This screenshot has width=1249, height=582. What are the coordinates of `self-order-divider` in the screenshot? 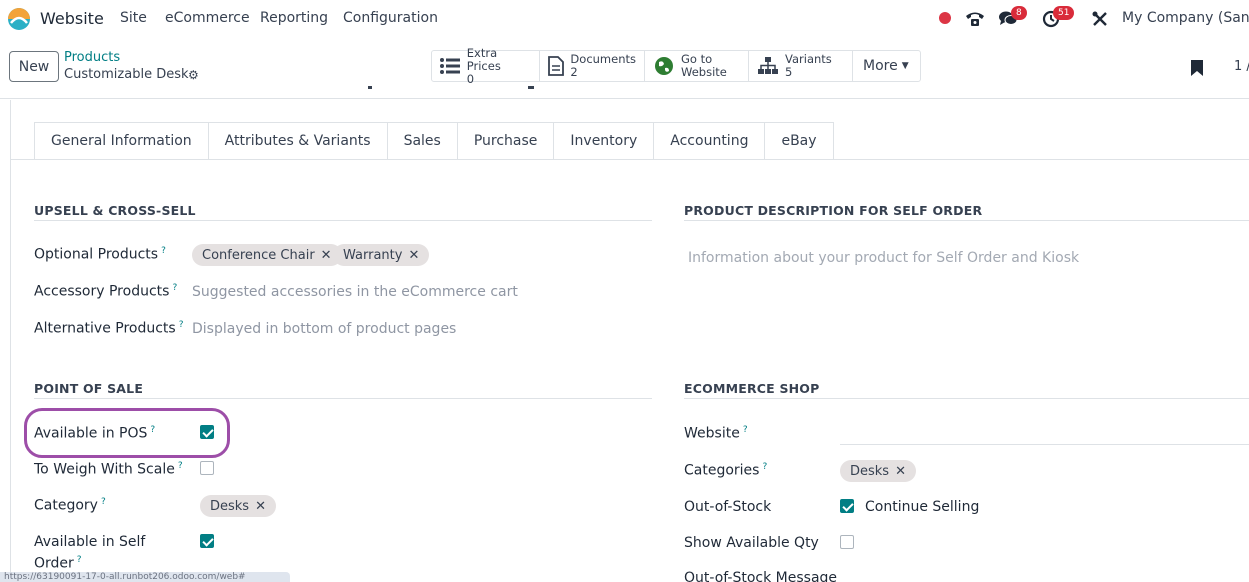 It's located at (966, 220).